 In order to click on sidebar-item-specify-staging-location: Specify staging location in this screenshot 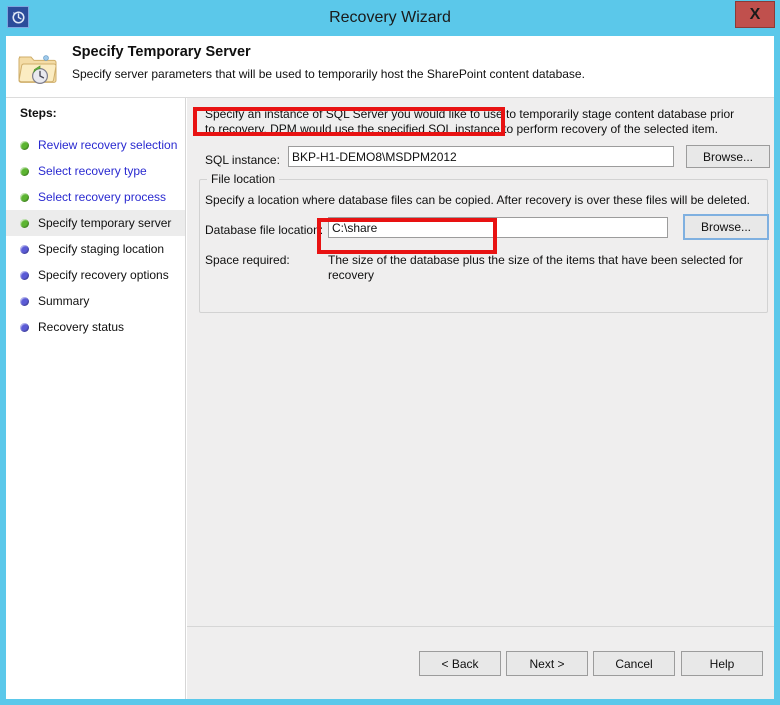, I will do `click(95, 249)`.